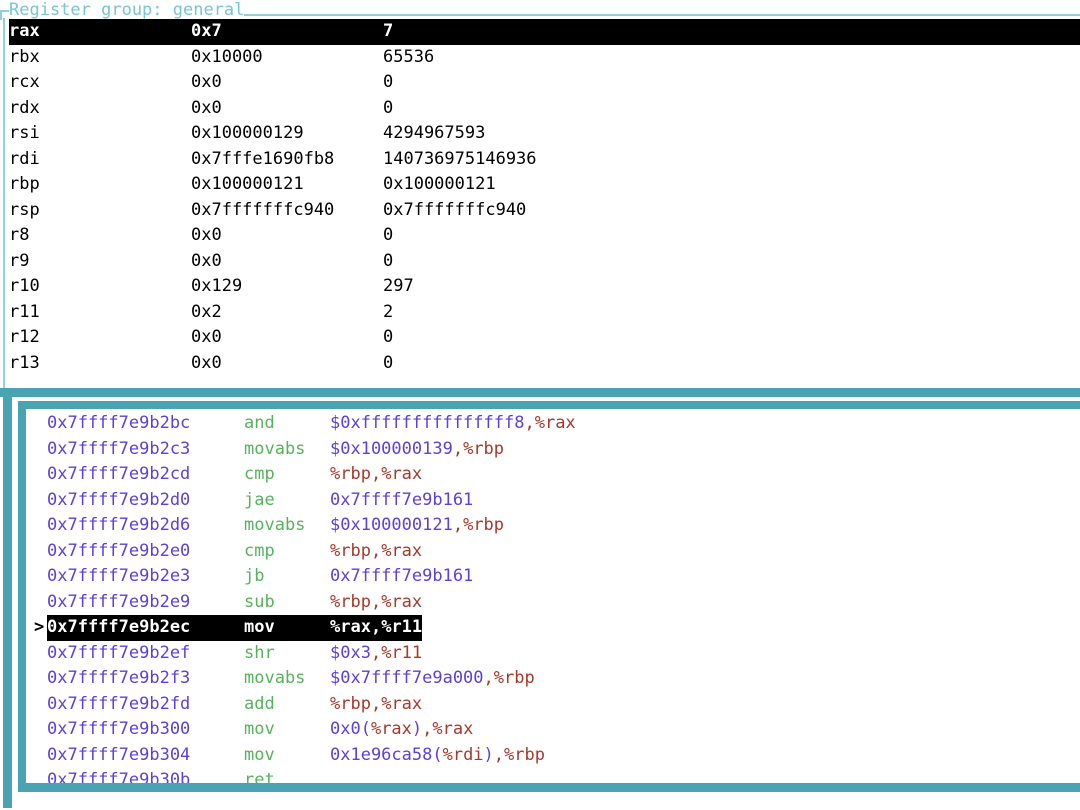  What do you see at coordinates (544, 185) in the screenshot?
I see `register-row: rbp 0x100000121 0x100000121` at bounding box center [544, 185].